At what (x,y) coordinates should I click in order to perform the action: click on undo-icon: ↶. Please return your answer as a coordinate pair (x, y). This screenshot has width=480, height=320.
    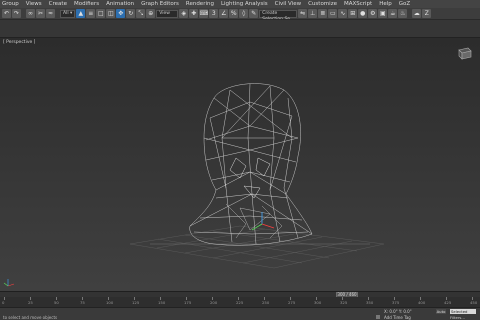
    Looking at the image, I should click on (6, 13).